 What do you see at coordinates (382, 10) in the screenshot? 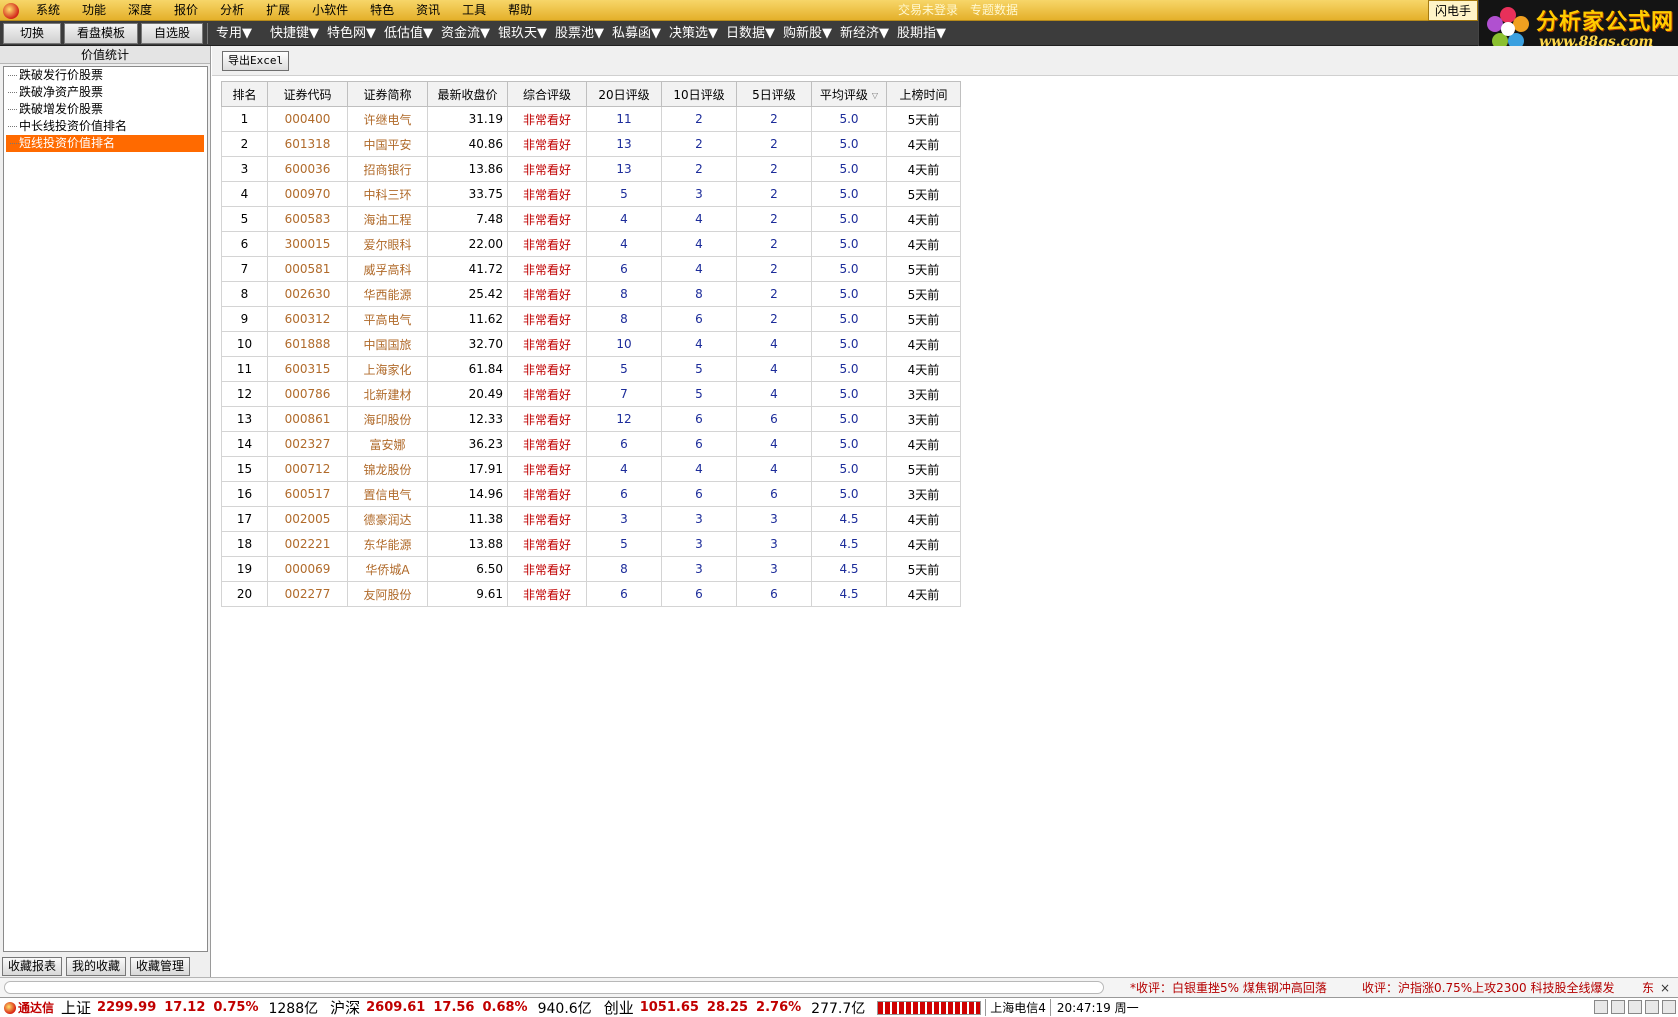
I see `menu-special: 特色` at bounding box center [382, 10].